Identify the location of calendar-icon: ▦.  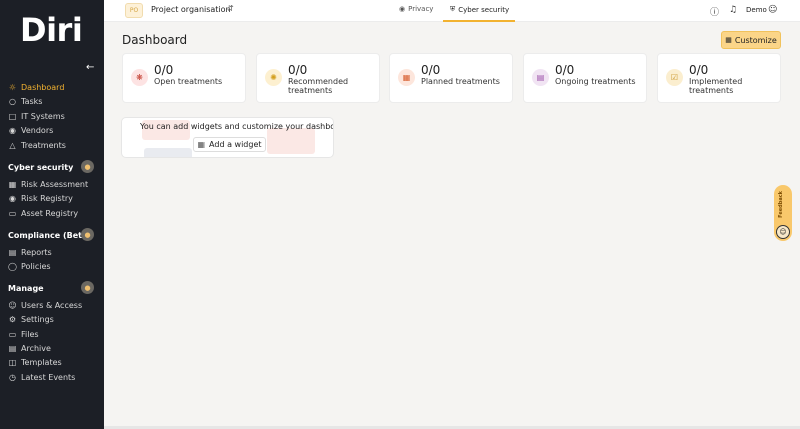
(406, 77).